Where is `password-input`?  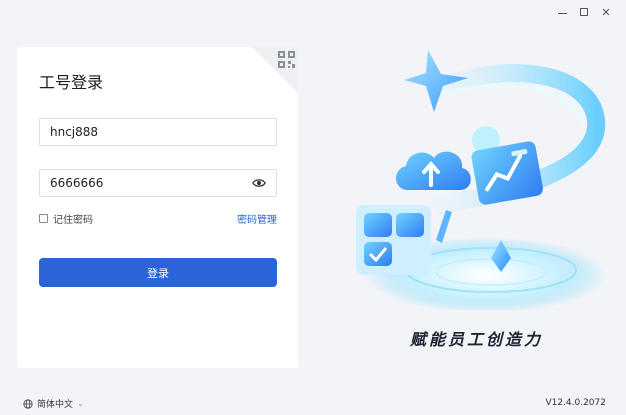
password-input is located at coordinates (158, 183).